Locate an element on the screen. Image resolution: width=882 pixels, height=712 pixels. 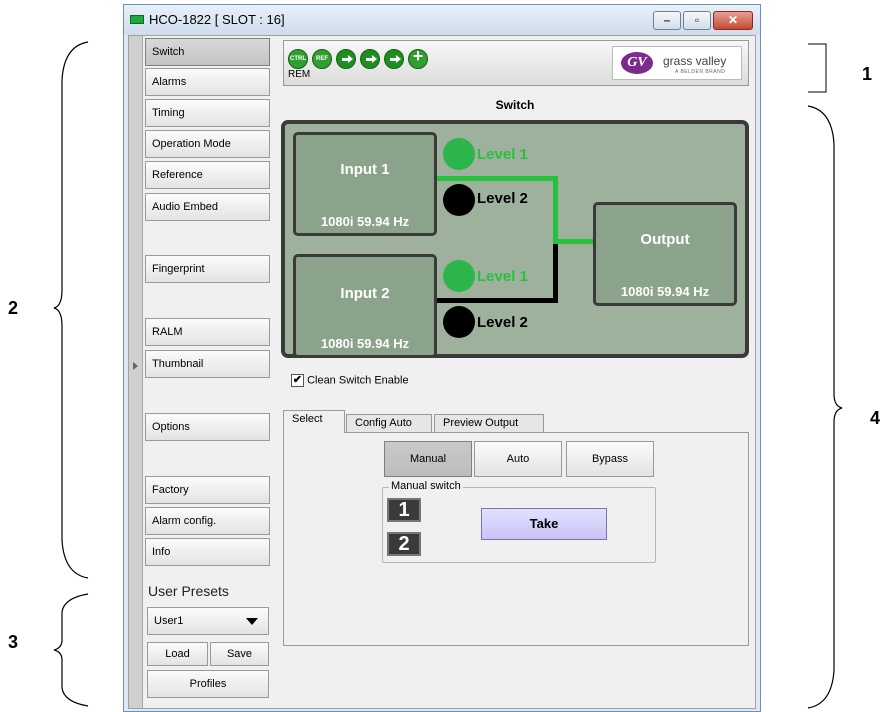
select-input-1-button: 1 is located at coordinates (404, 510).